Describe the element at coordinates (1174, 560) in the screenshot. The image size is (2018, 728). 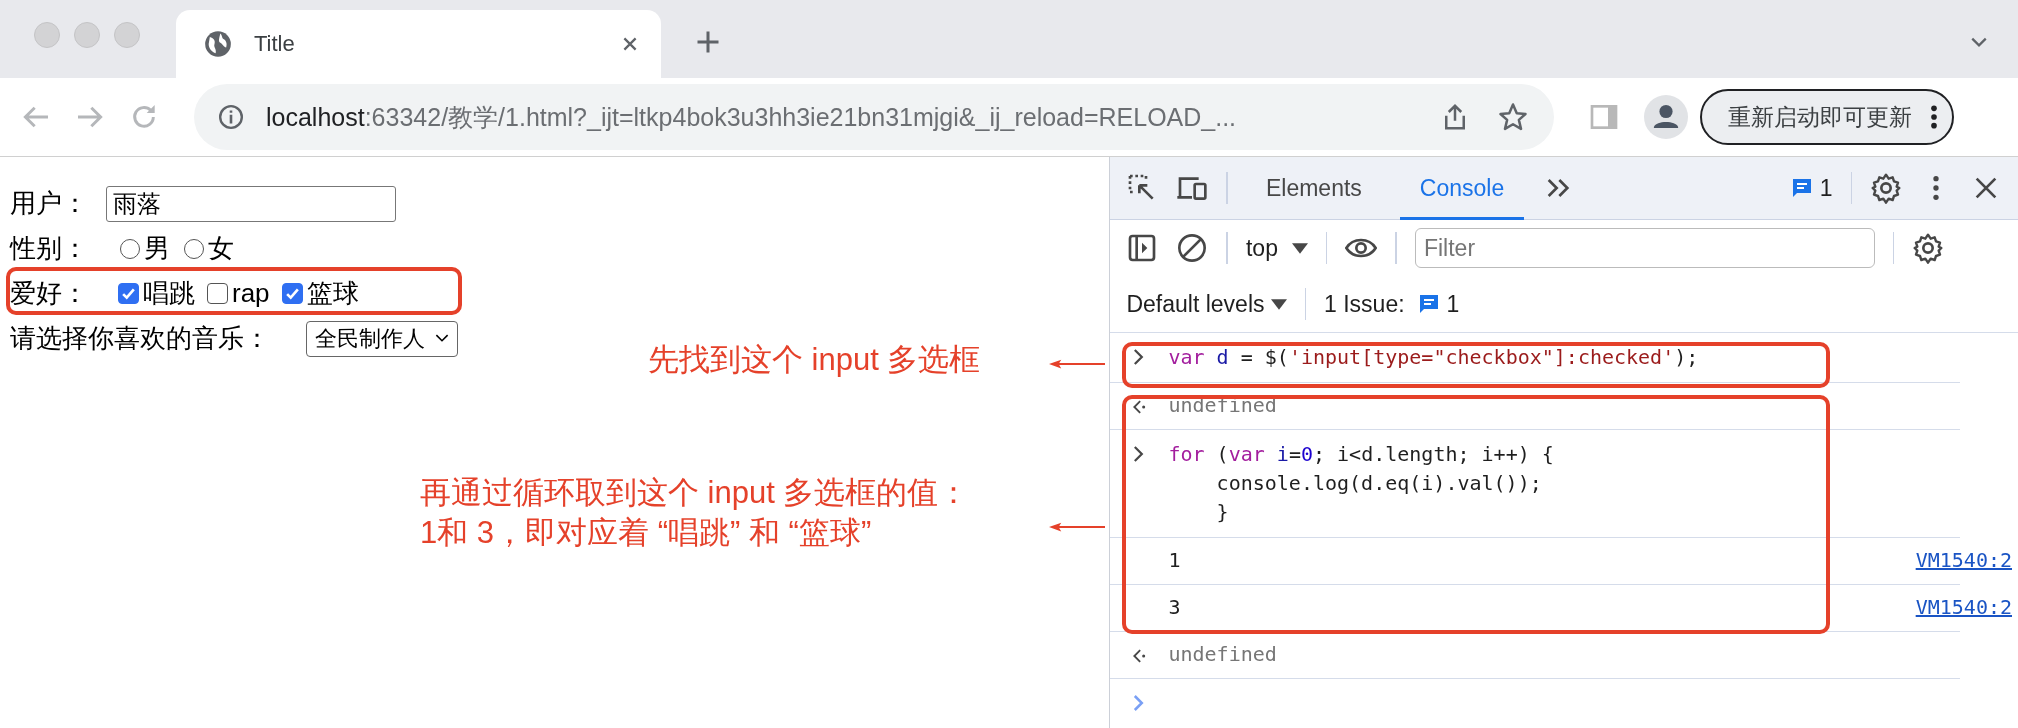
I see `console-log-value: 1` at that location.